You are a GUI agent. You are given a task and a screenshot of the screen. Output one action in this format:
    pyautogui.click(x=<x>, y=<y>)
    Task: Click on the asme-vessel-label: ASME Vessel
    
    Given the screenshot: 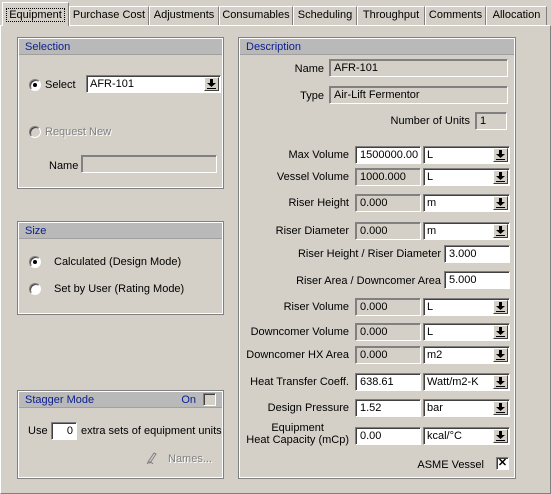 What is the action you would take?
    pyautogui.click(x=450, y=465)
    